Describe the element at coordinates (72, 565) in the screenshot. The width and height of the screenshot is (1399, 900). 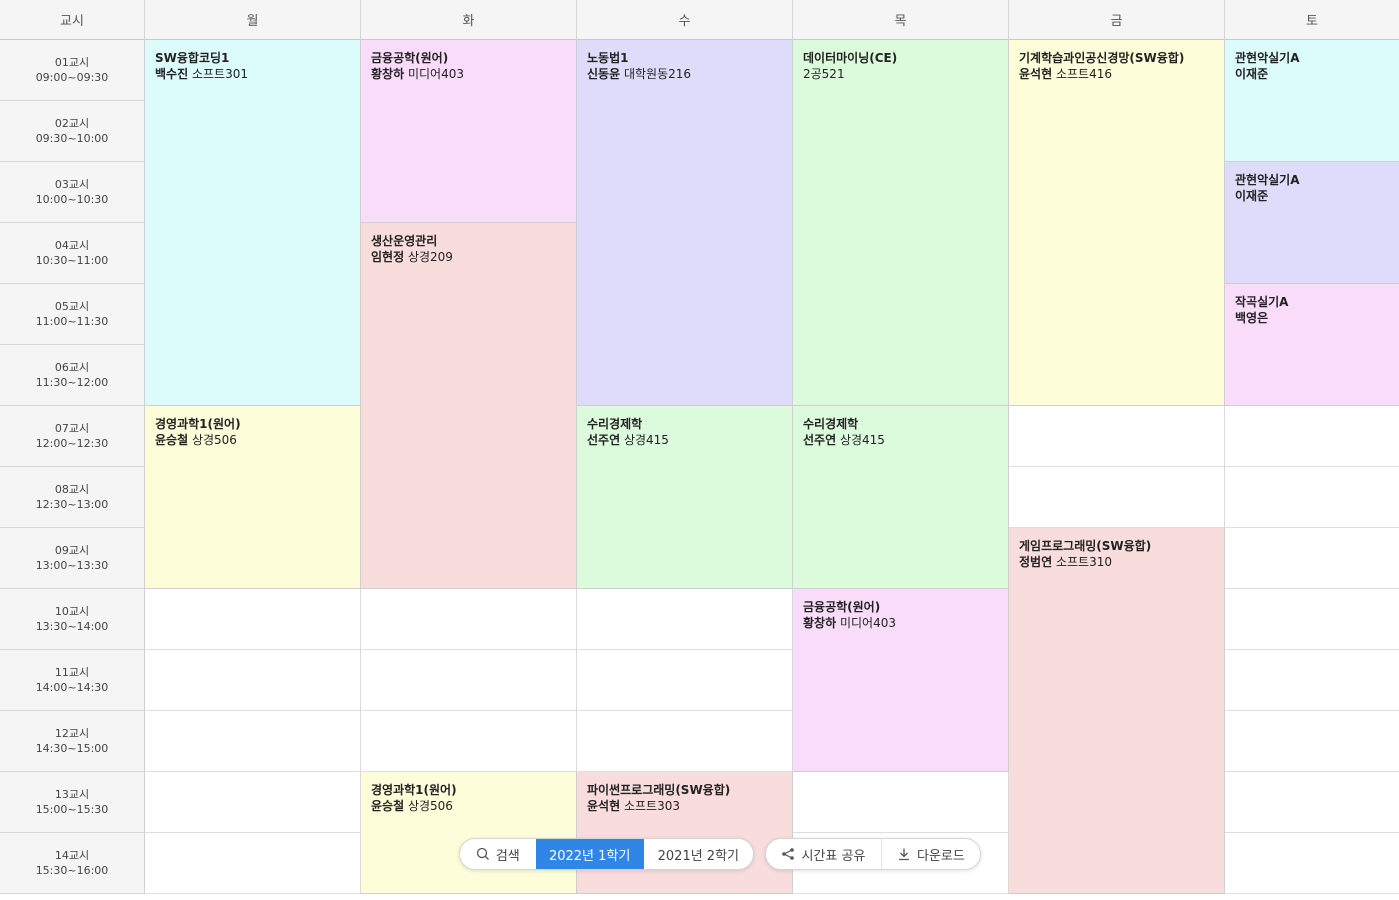
I see `period-time: 13:00~13:30` at that location.